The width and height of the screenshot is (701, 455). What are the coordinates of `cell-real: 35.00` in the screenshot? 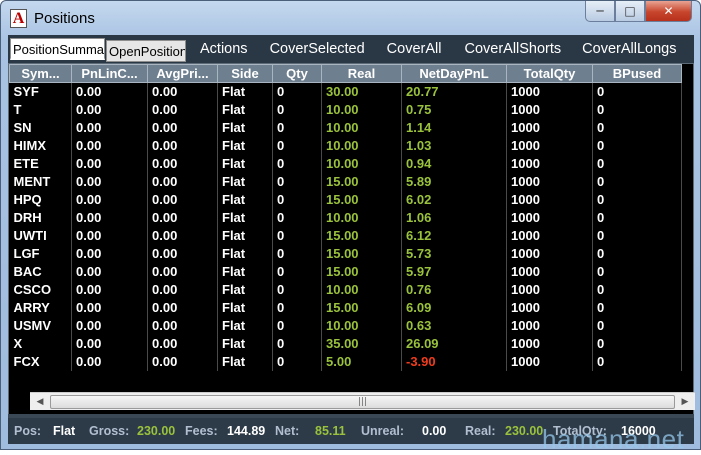 It's located at (361, 343).